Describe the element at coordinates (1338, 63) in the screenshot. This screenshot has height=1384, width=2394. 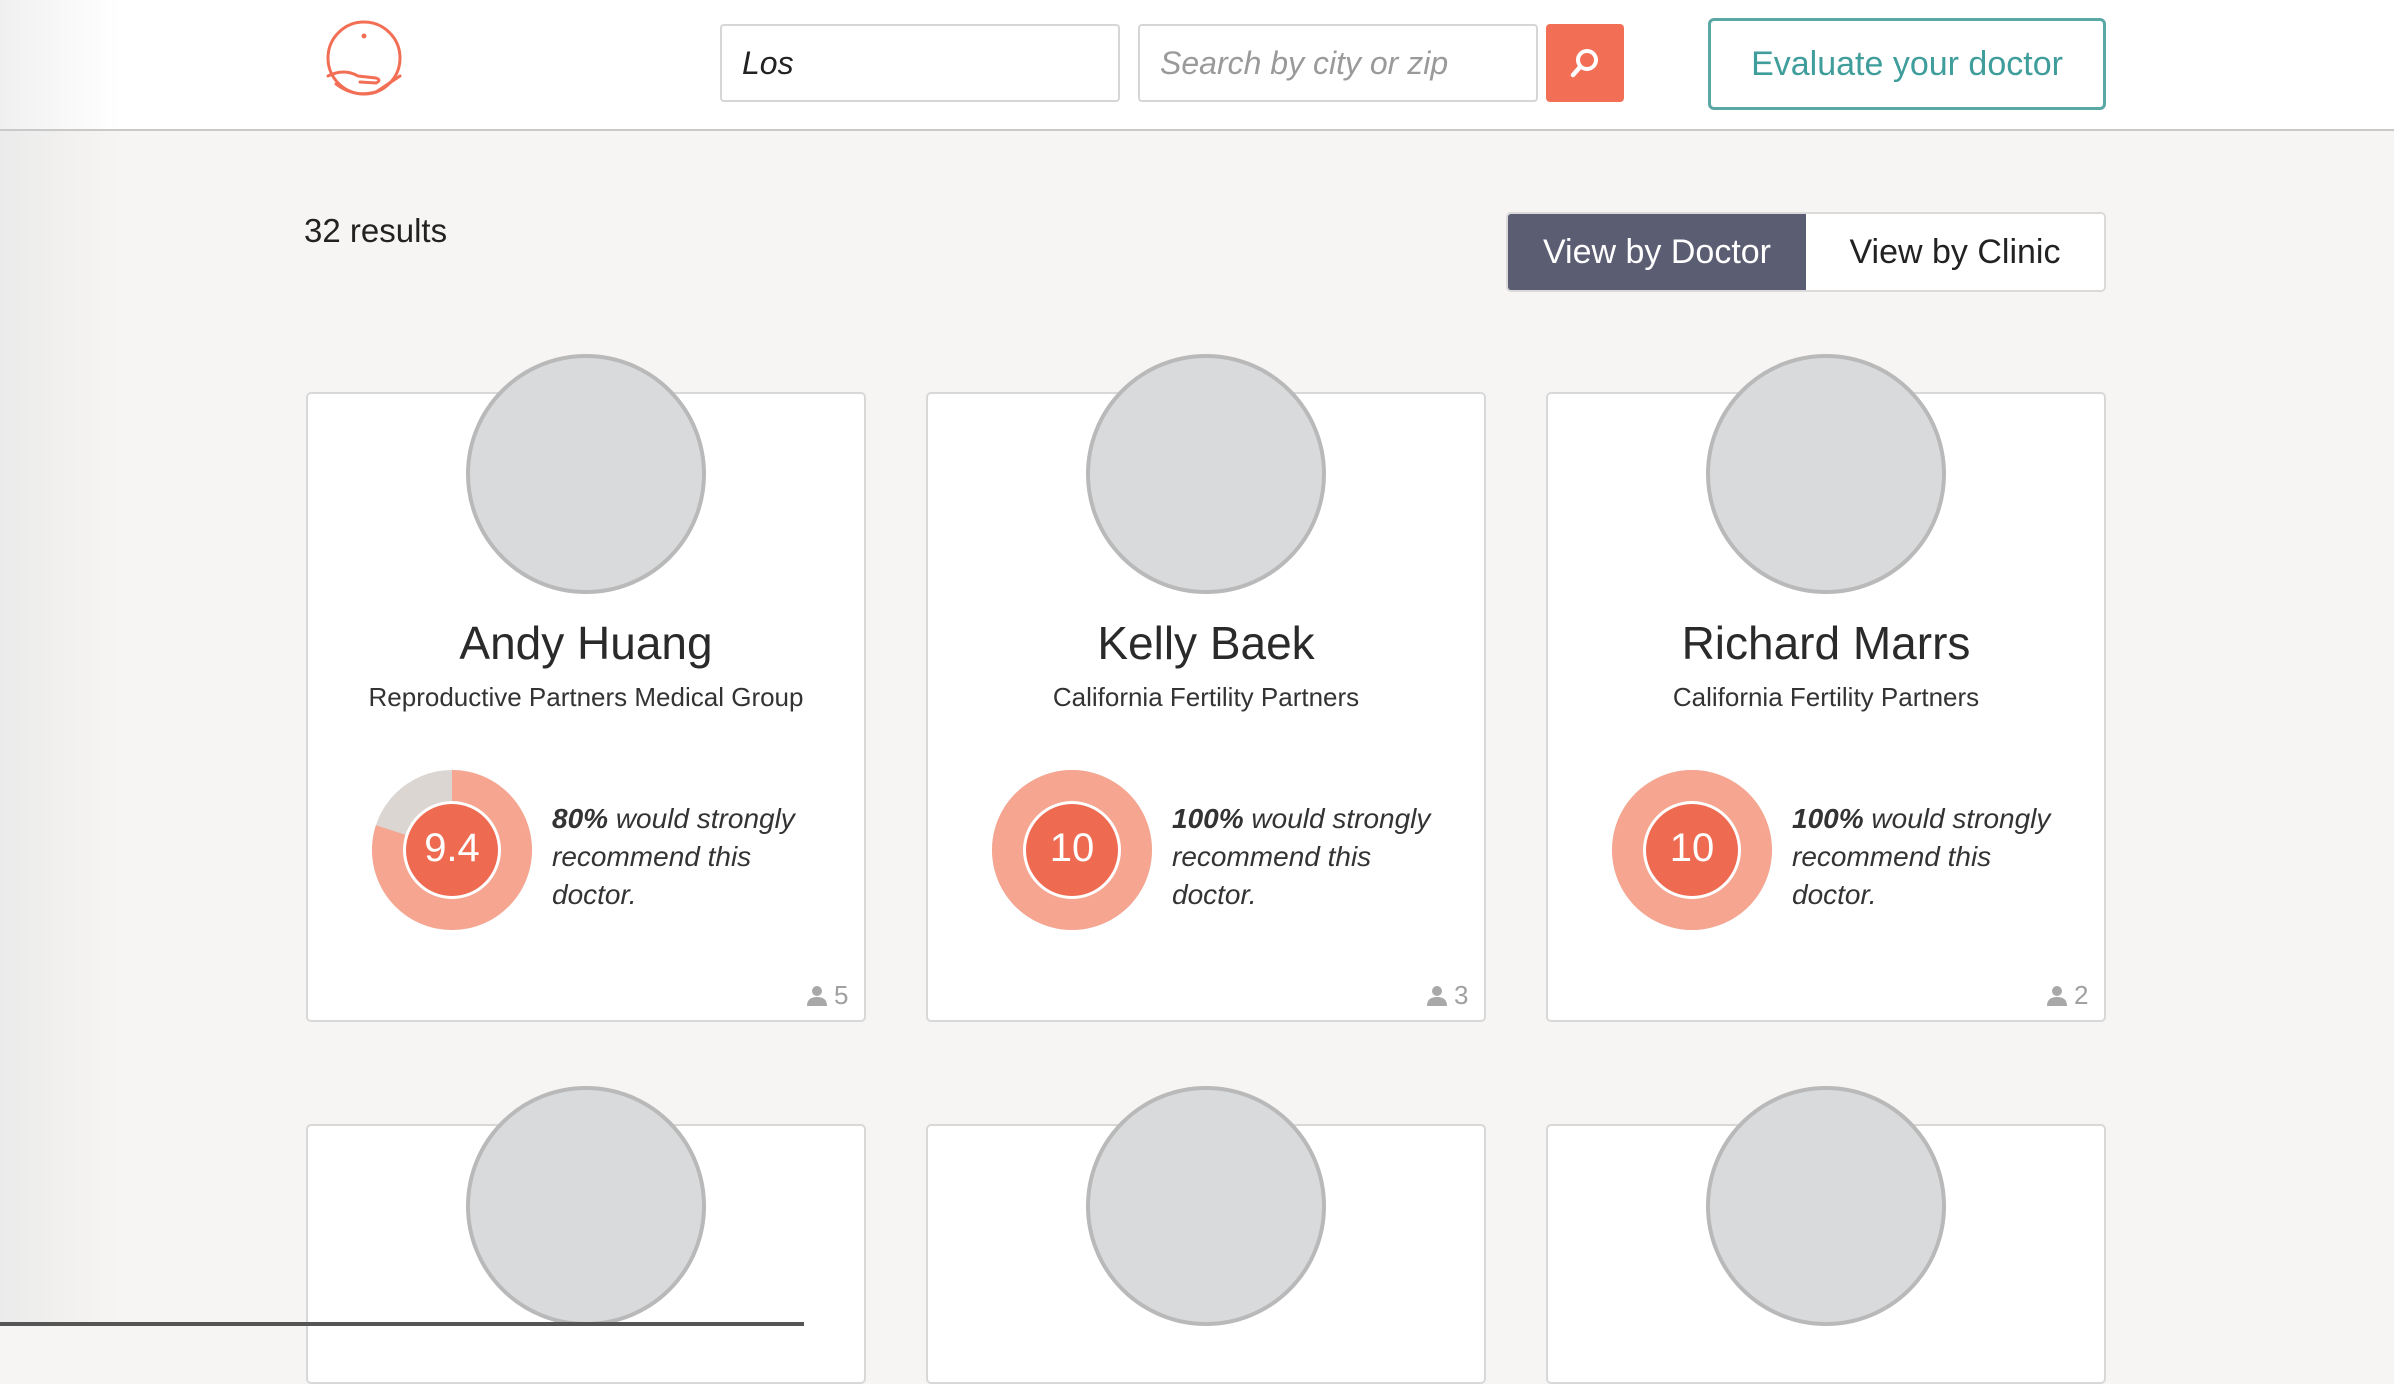
I see `location-search-input` at that location.